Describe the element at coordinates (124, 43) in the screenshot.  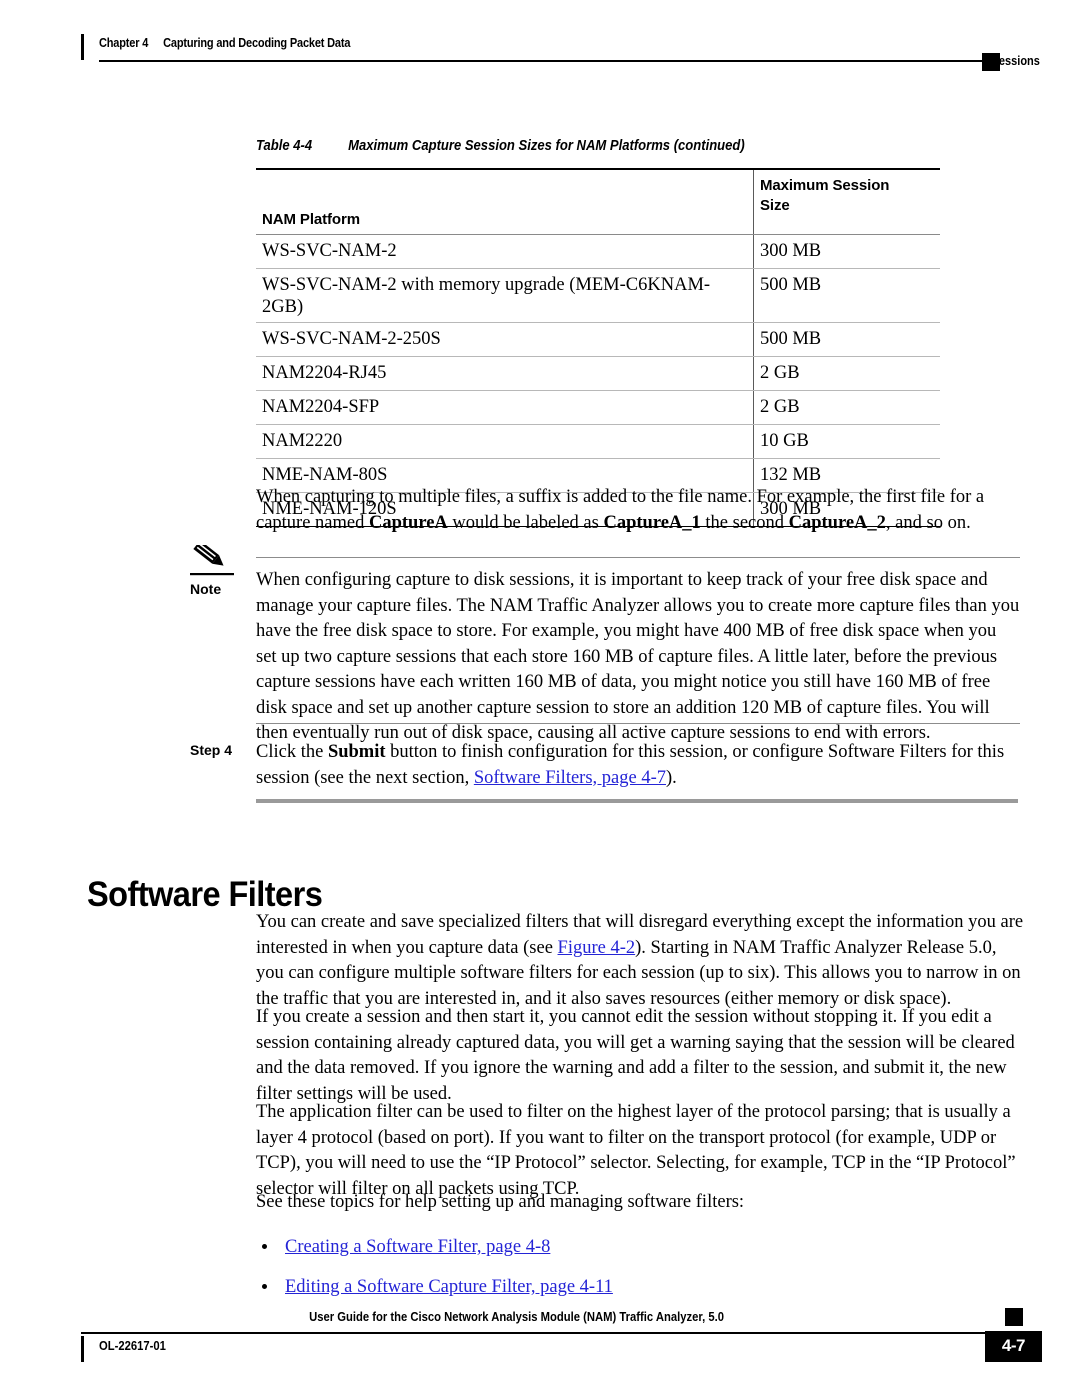
I see `breadcrumb-chapter-number: Chapter 4` at that location.